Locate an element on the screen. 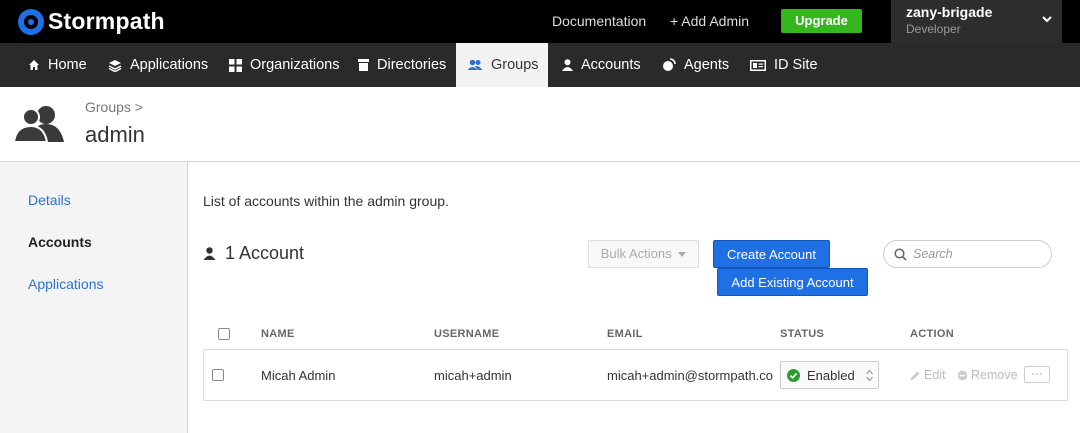  status-select: Enabled is located at coordinates (829, 375).